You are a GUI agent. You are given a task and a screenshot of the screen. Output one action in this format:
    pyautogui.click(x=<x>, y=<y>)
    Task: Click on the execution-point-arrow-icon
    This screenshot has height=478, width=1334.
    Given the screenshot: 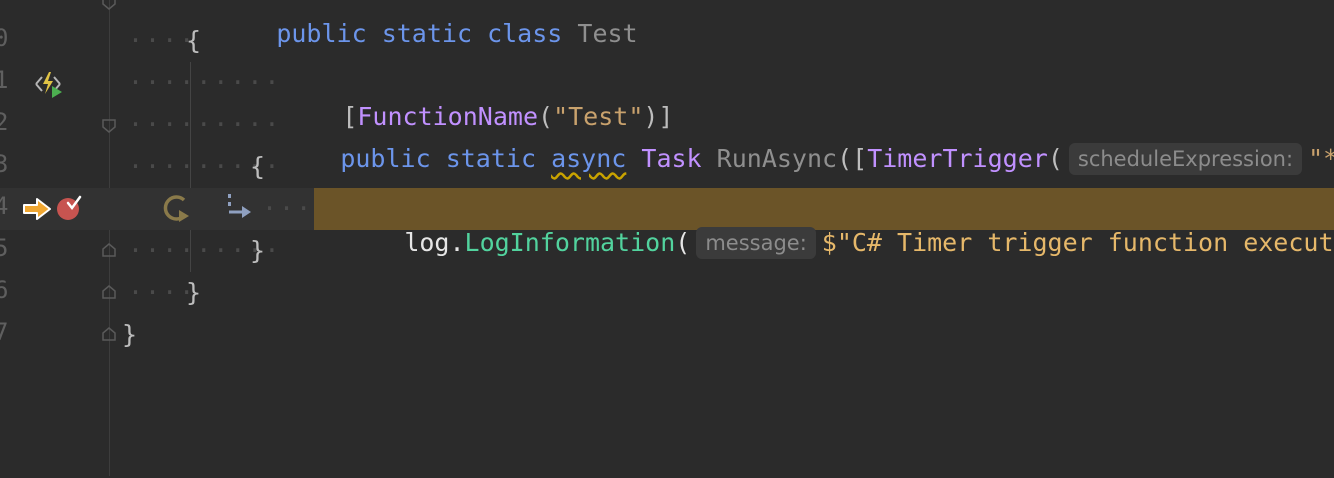 What is the action you would take?
    pyautogui.click(x=37, y=209)
    